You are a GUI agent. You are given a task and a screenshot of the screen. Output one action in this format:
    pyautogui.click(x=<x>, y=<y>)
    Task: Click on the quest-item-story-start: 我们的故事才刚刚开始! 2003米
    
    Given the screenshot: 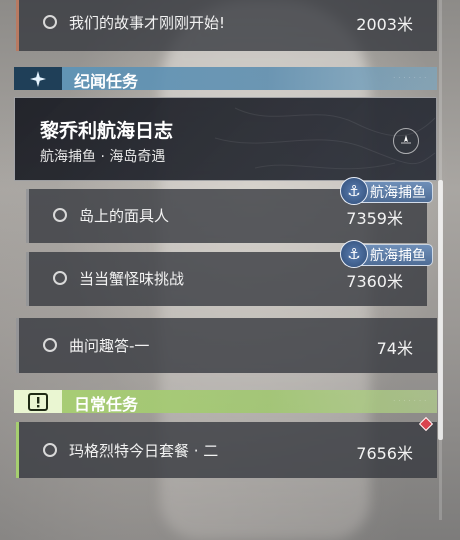 What is the action you would take?
    pyautogui.click(x=226, y=25)
    